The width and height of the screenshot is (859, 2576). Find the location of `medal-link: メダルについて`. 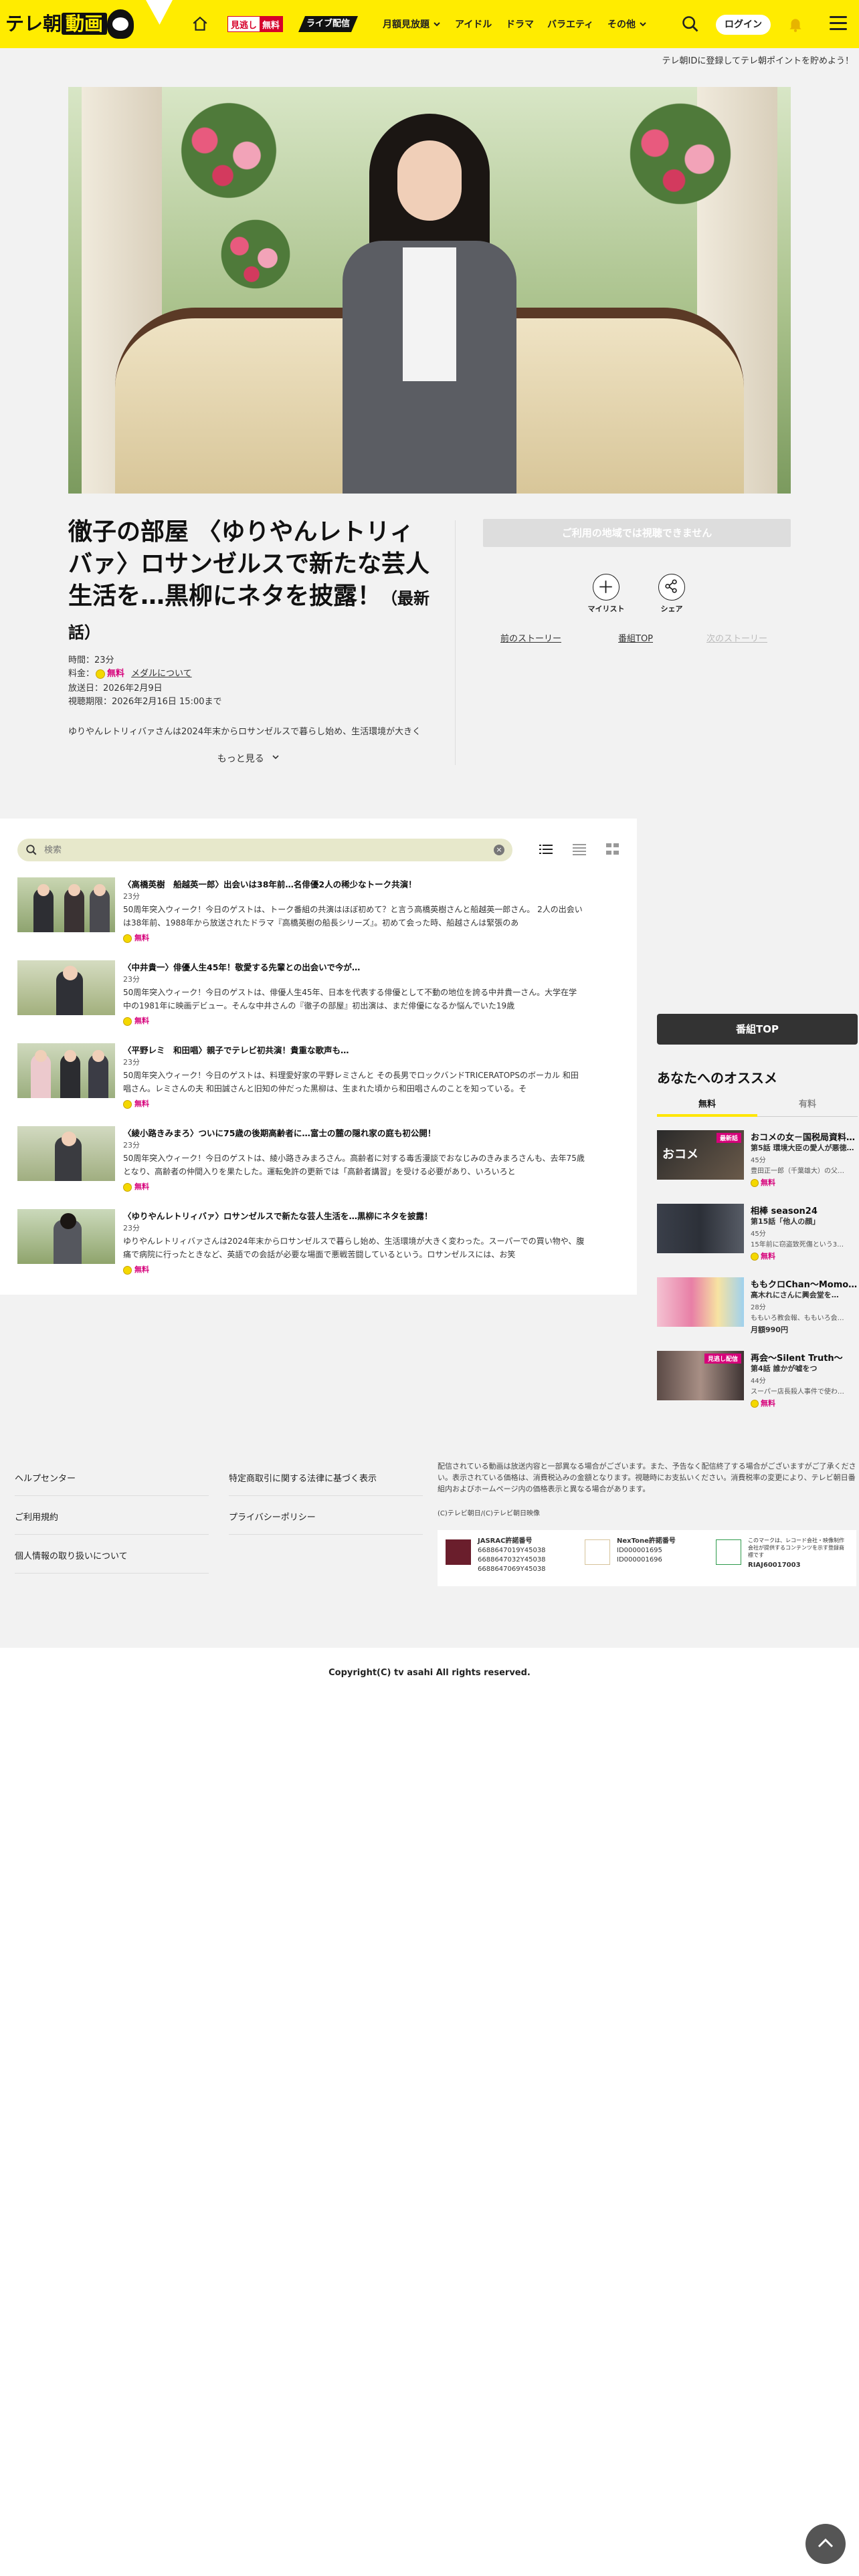

medal-link: メダルについて is located at coordinates (162, 674).